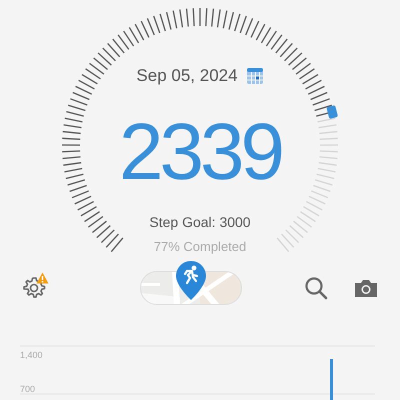 Image resolution: width=400 pixels, height=400 pixels. Describe the element at coordinates (331, 379) in the screenshot. I see `bar` at that location.